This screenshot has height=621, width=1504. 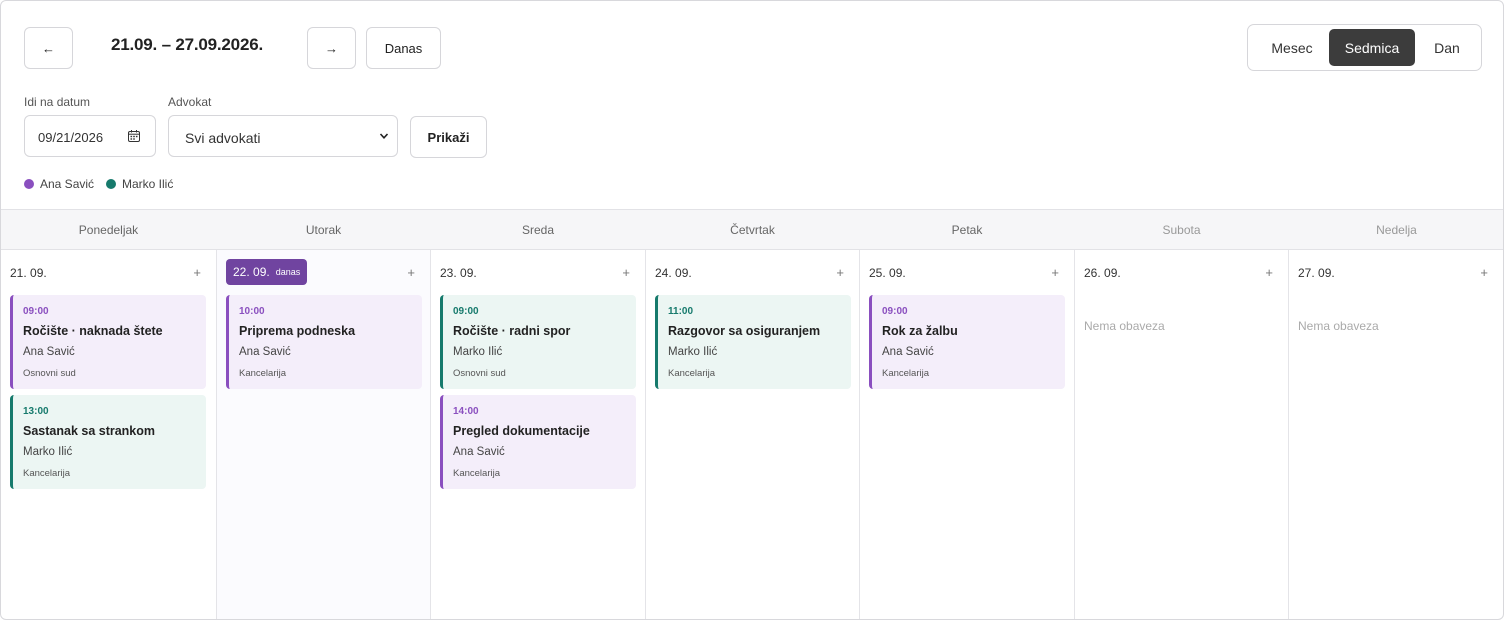 What do you see at coordinates (190, 102) in the screenshot?
I see `lawyer-field-label: Advokat` at bounding box center [190, 102].